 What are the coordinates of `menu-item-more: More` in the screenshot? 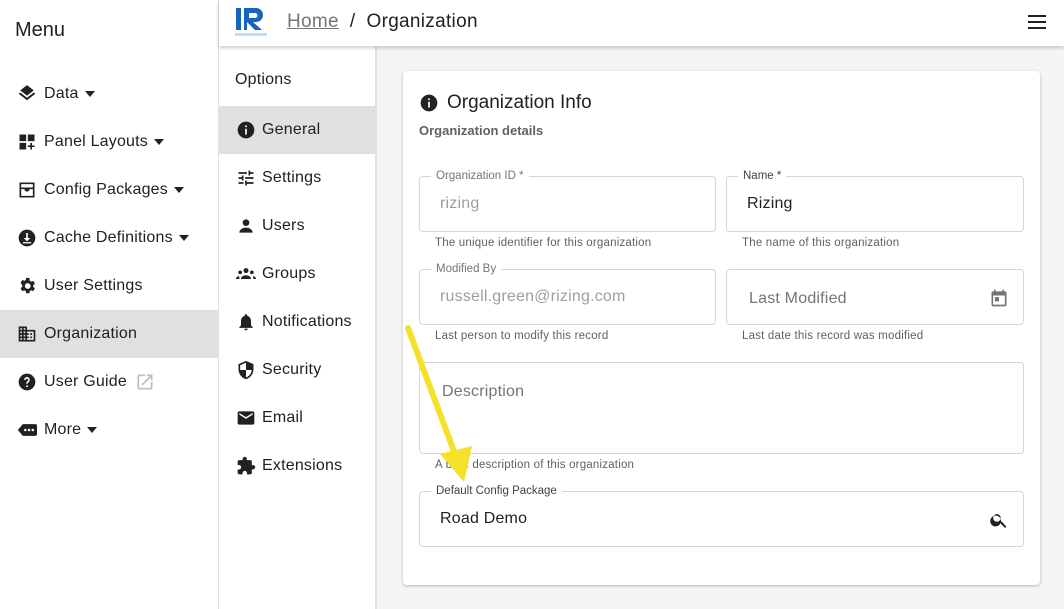 It's located at (109, 430).